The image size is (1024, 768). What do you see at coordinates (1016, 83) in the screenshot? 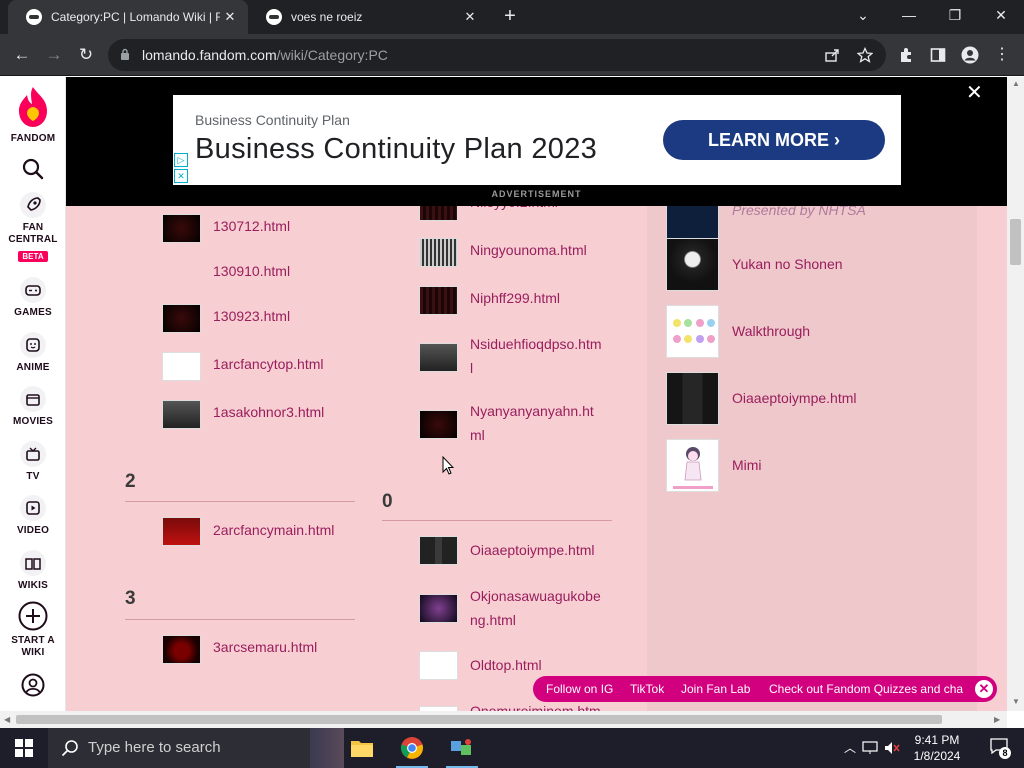
I see `scroll-up-arrow-icon: ▲` at bounding box center [1016, 83].